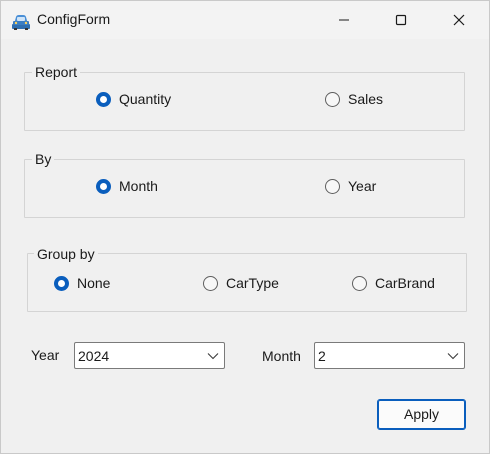  Describe the element at coordinates (389, 355) in the screenshot. I see `month-select: 2` at that location.